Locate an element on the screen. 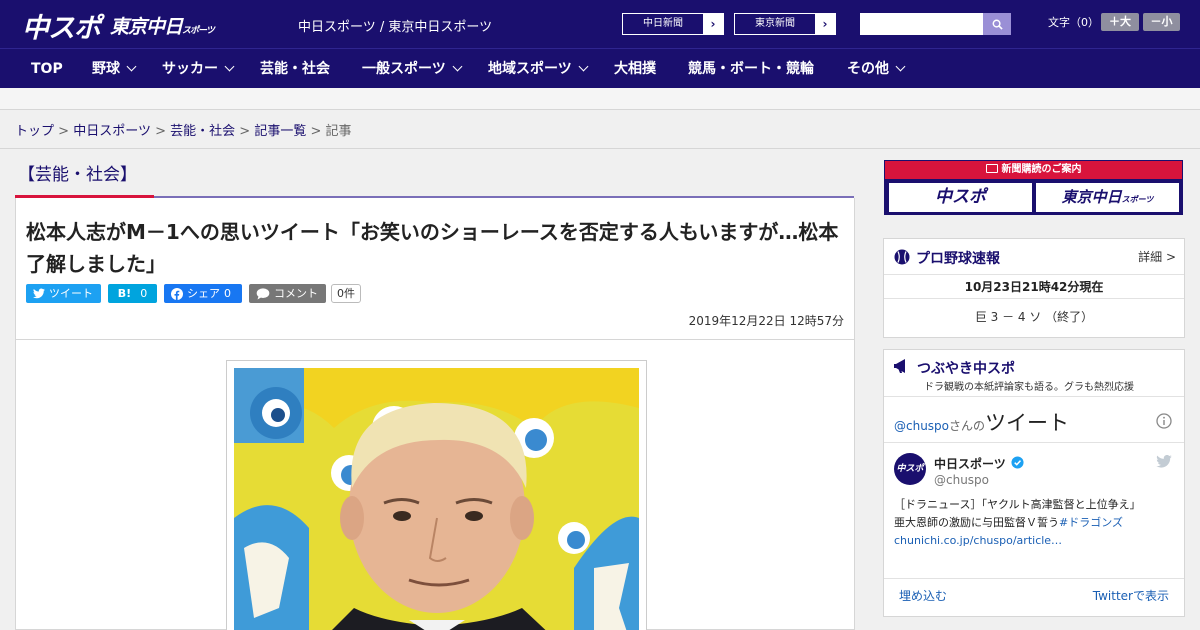  hatena-count: 0 is located at coordinates (144, 293).